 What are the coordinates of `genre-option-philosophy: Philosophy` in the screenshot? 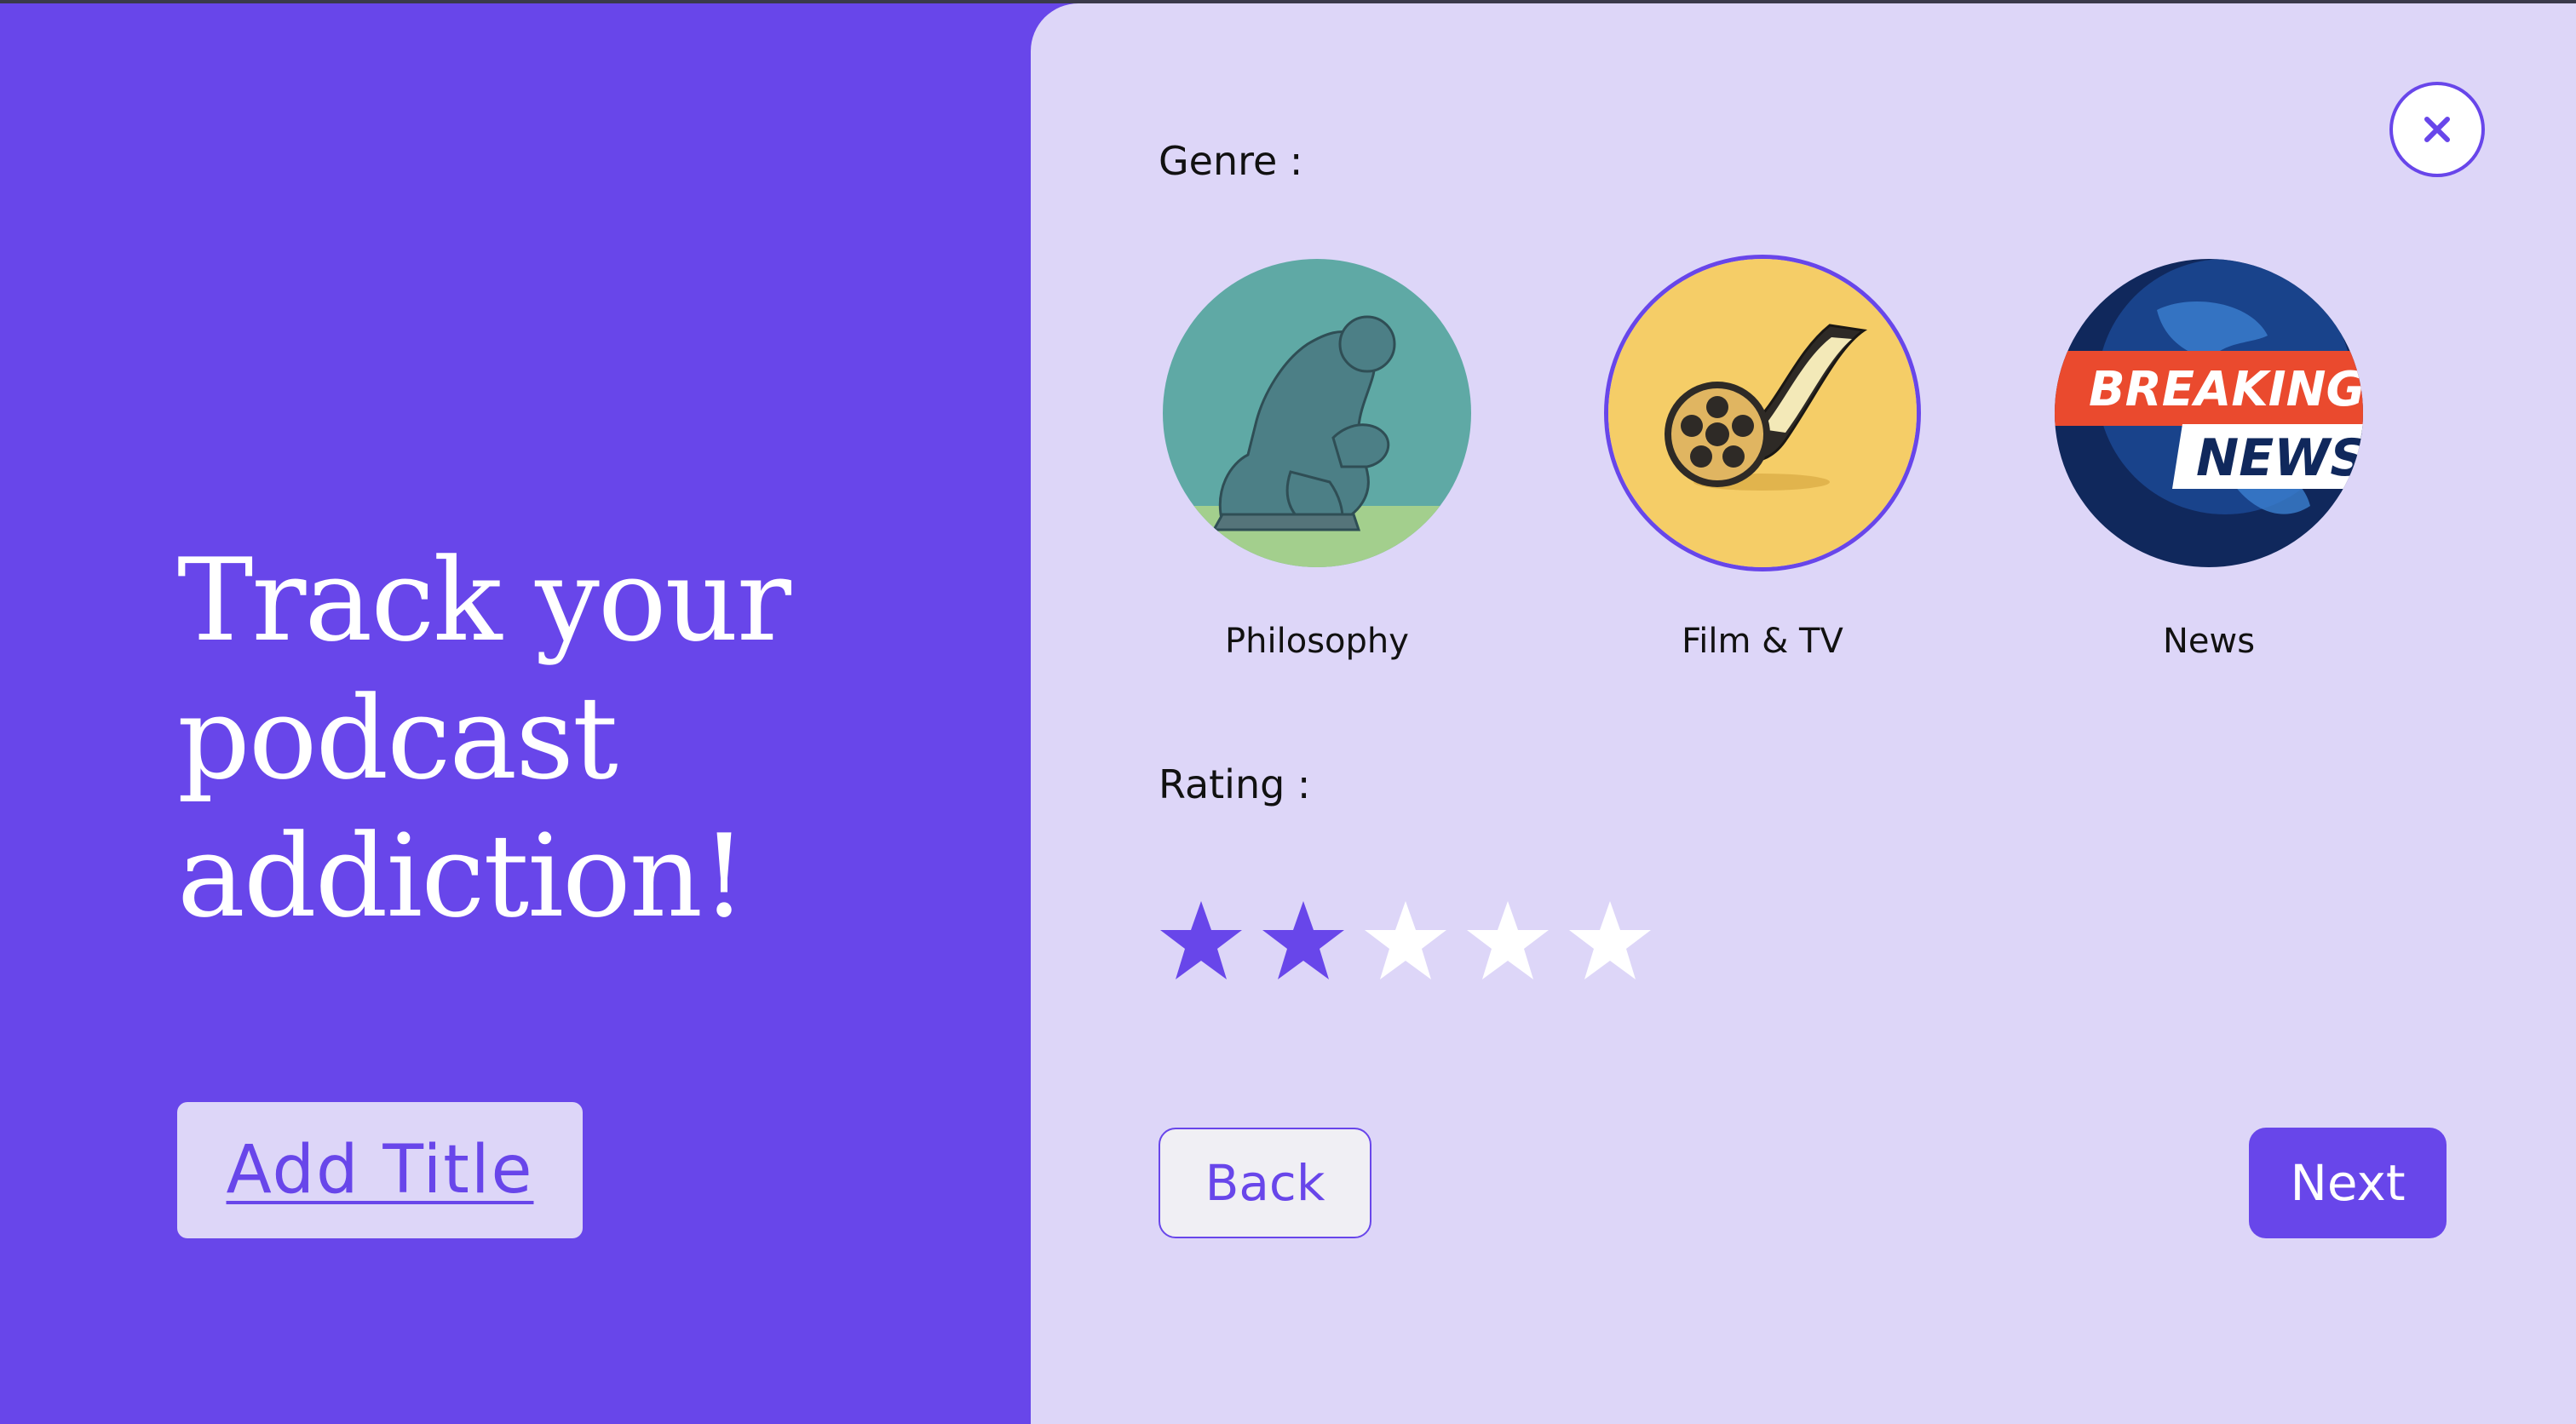 It's located at (1317, 460).